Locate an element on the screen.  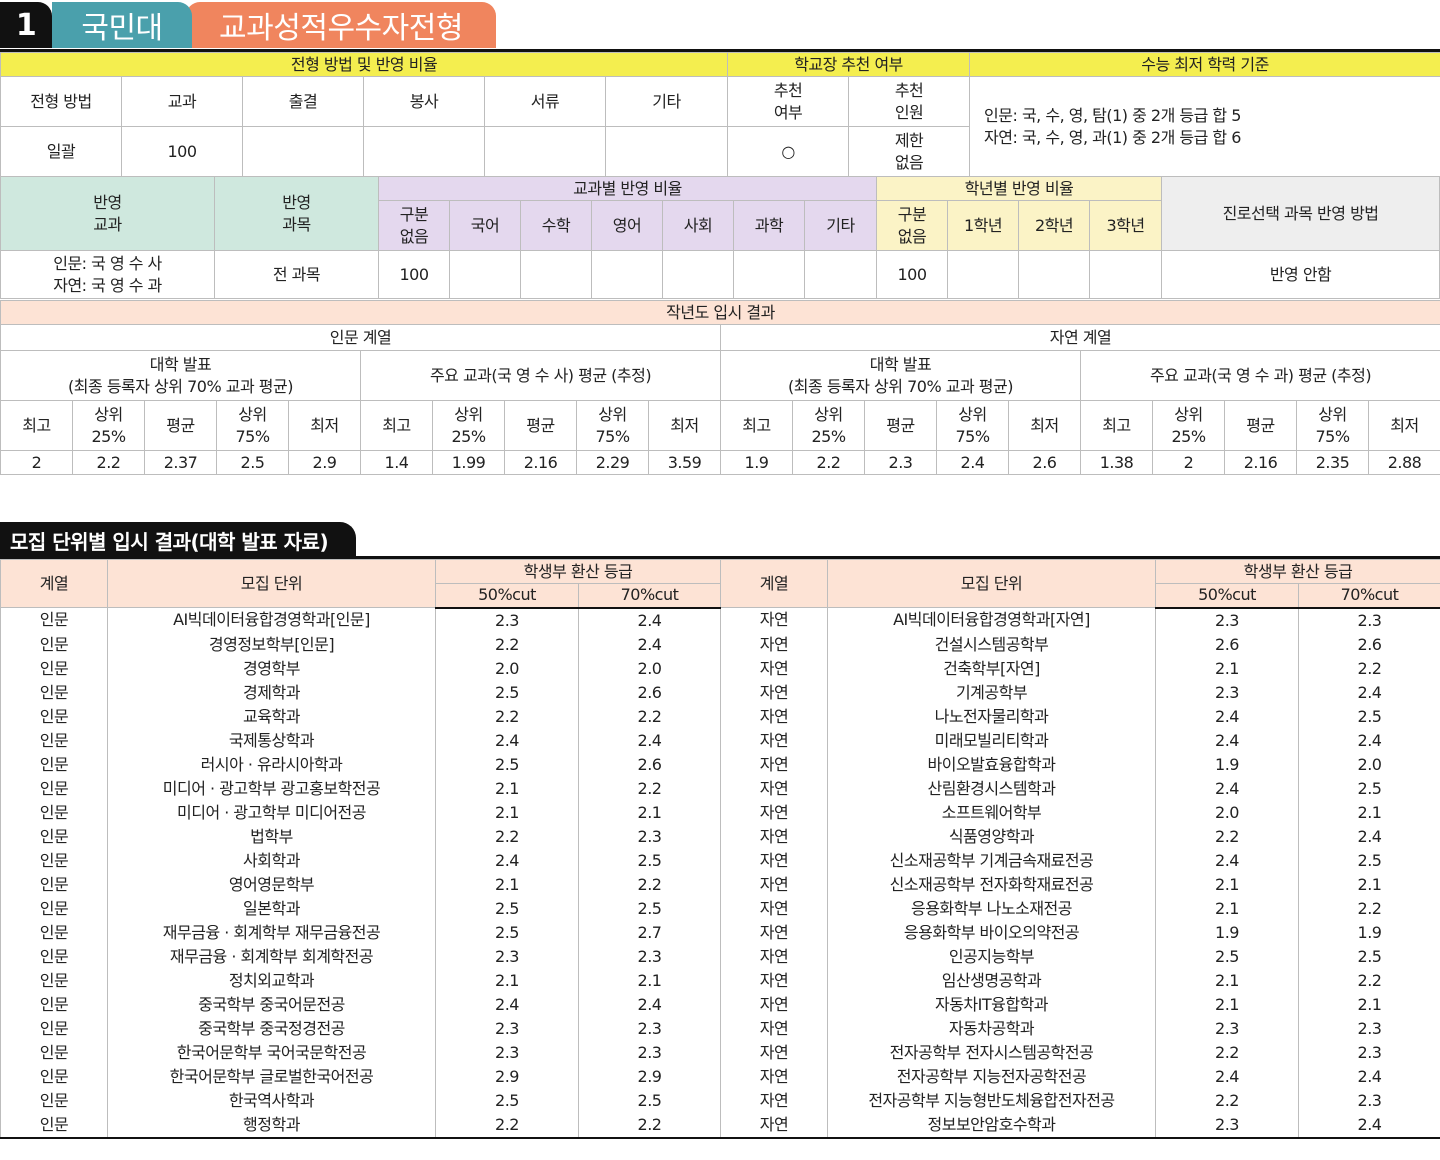
principal-header: 학교장 추천 여부 is located at coordinates (849, 64).